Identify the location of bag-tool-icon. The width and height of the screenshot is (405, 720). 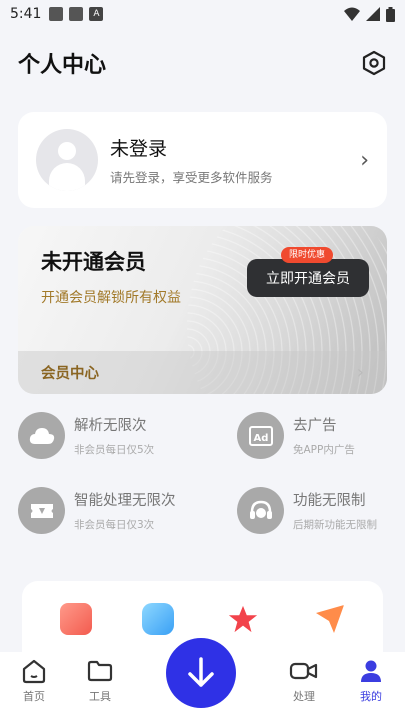
(158, 619).